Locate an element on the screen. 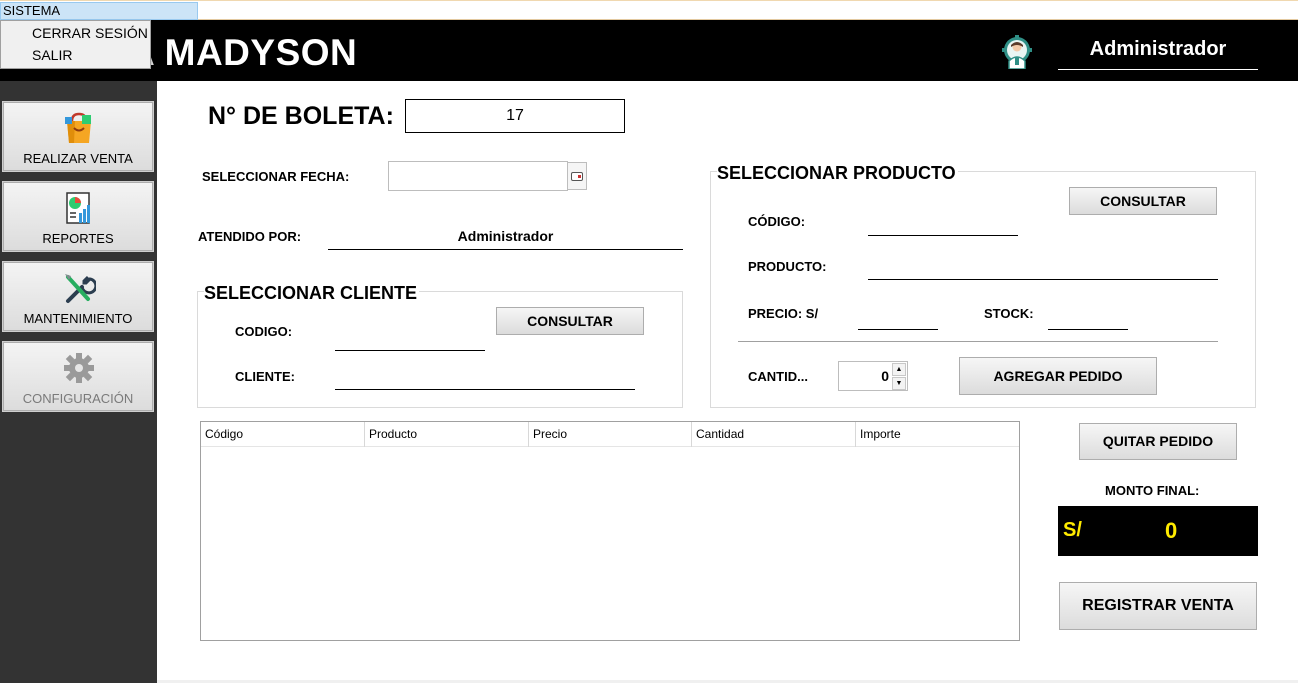 This screenshot has height=683, width=1298. shopping-bag-icon is located at coordinates (78, 127).